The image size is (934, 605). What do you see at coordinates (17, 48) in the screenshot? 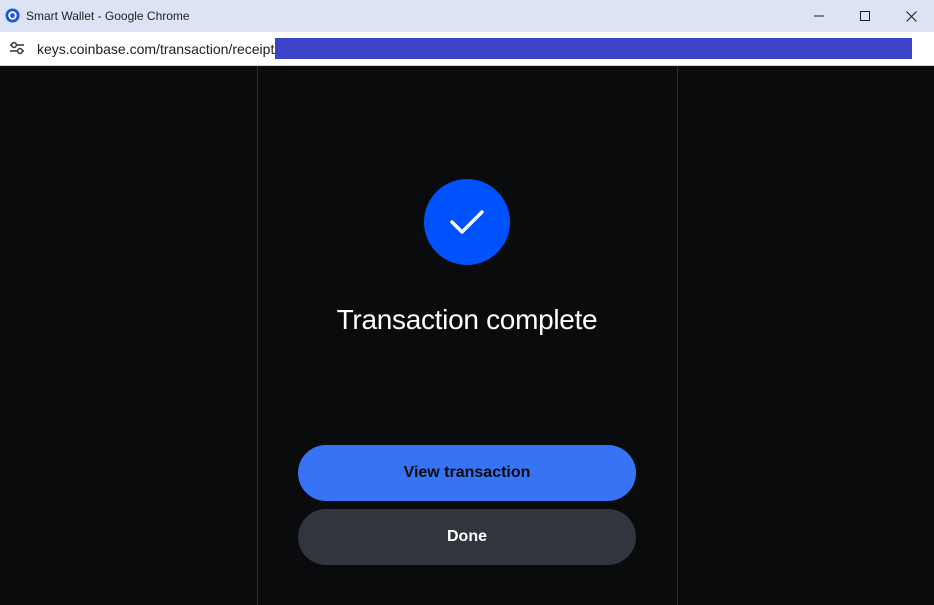
I see `site-settings-icon` at bounding box center [17, 48].